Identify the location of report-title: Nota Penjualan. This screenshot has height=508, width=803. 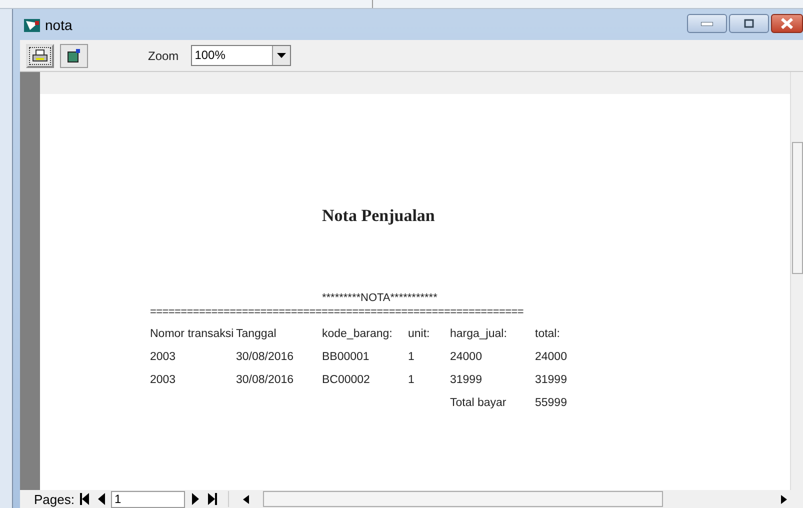
(378, 216).